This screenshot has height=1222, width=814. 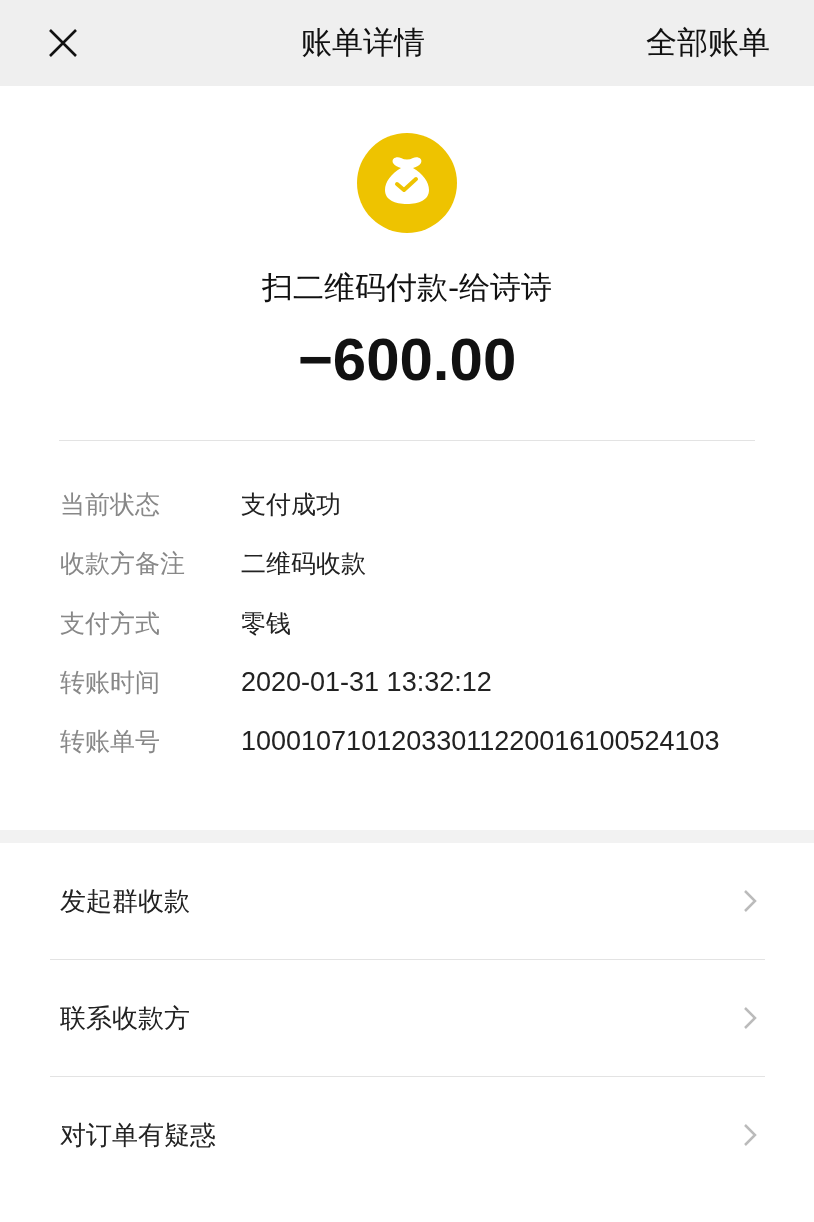 What do you see at coordinates (123, 564) in the screenshot?
I see `detail-label: 收款方备注` at bounding box center [123, 564].